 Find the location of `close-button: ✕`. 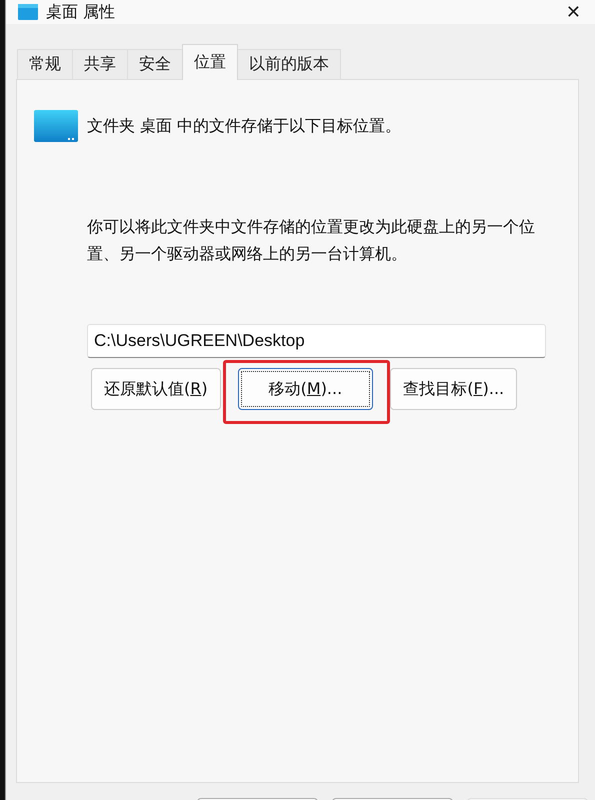

close-button: ✕ is located at coordinates (573, 12).